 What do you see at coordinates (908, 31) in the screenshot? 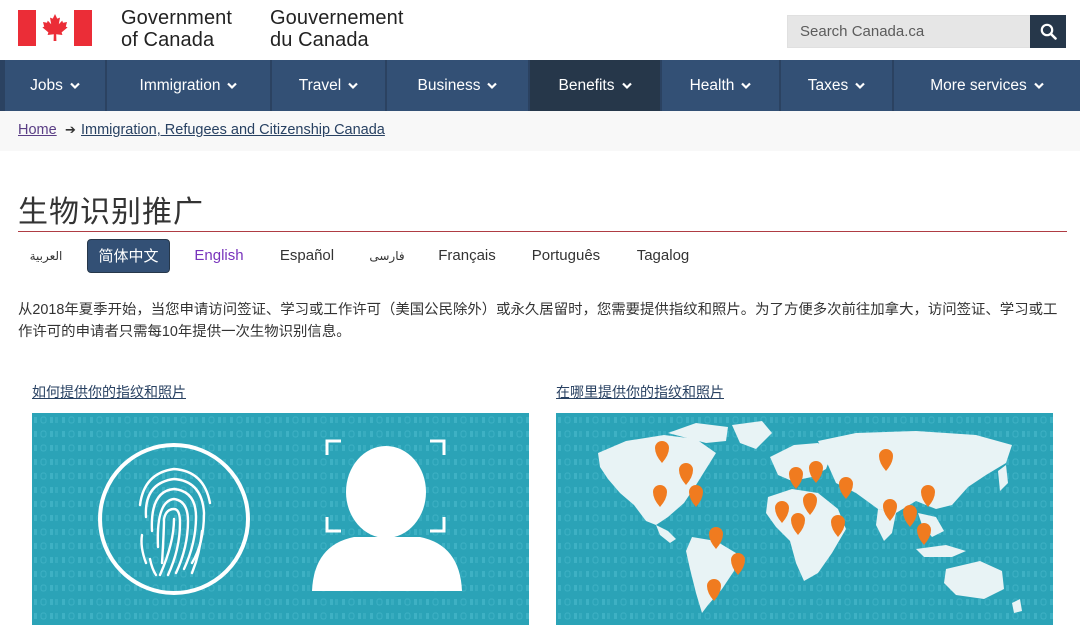
I see `search-input` at bounding box center [908, 31].